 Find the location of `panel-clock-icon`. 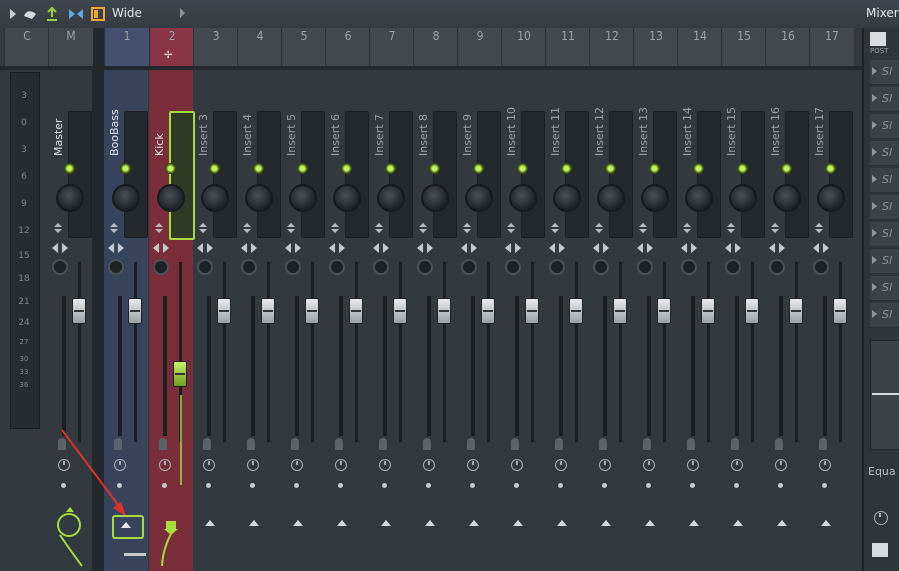

panel-clock-icon is located at coordinates (881, 518).